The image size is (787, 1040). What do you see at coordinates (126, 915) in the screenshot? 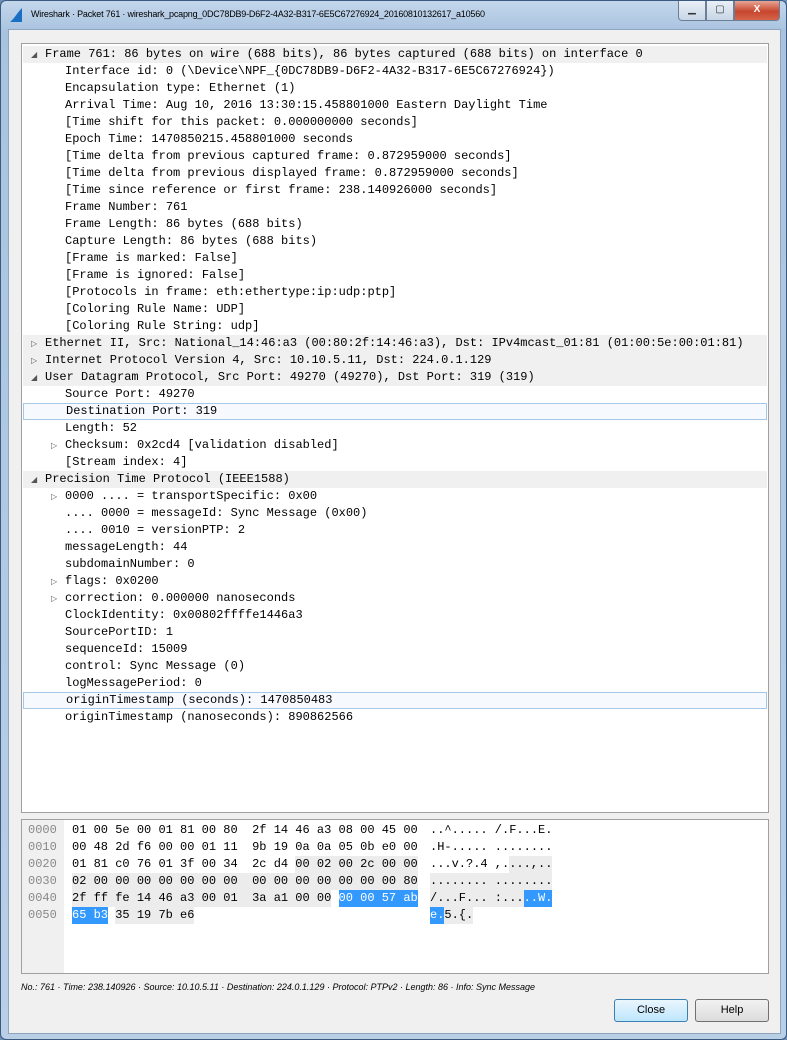
I see `hex-byte: 35` at bounding box center [126, 915].